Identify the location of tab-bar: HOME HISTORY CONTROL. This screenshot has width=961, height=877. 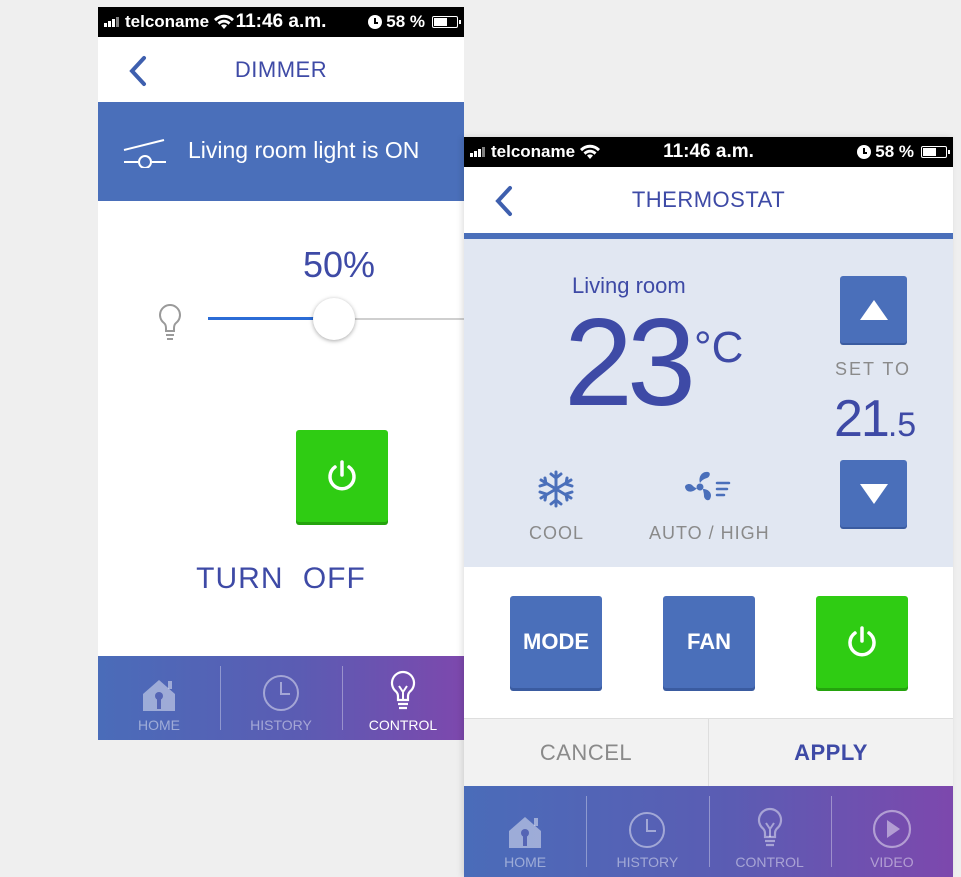
(281, 698).